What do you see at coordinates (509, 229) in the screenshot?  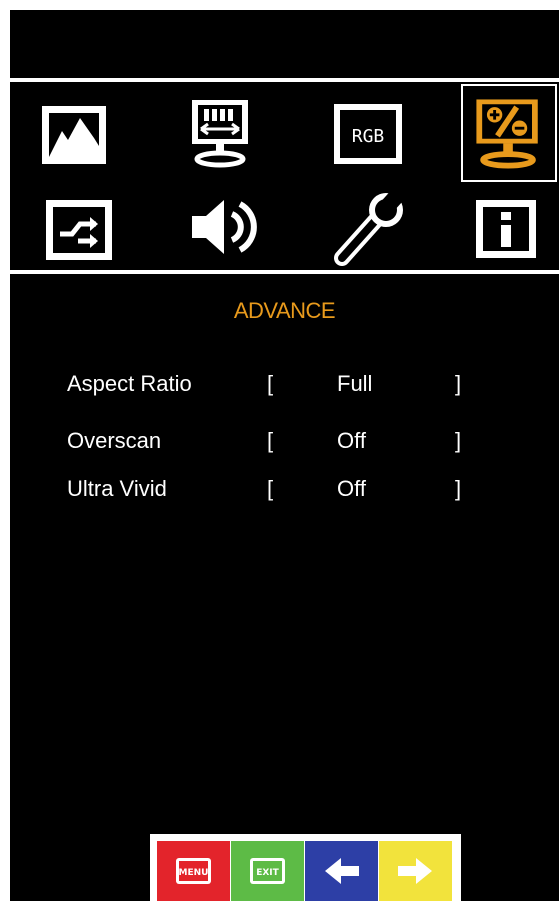 I see `info-icon` at bounding box center [509, 229].